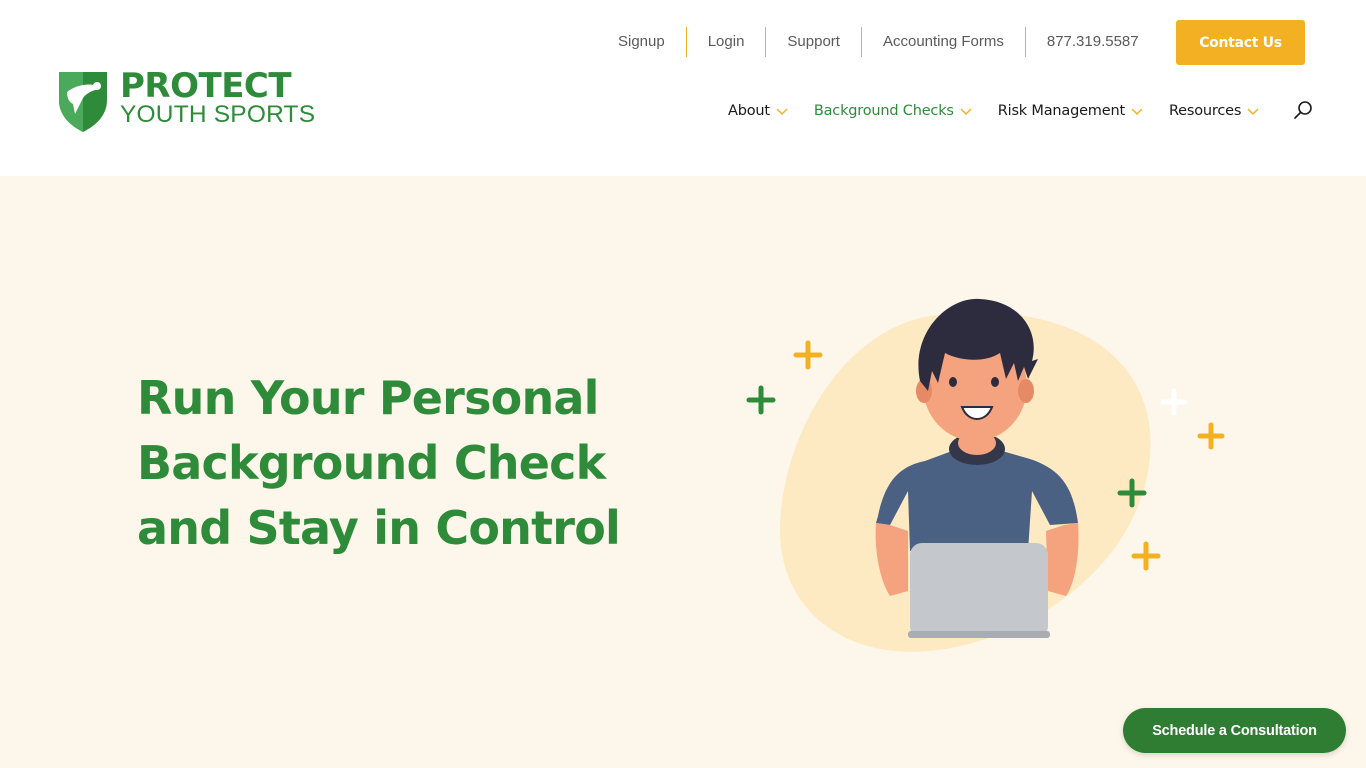 This screenshot has width=1366, height=768. What do you see at coordinates (1240, 42) in the screenshot?
I see `contact-us-button: Contact Us` at bounding box center [1240, 42].